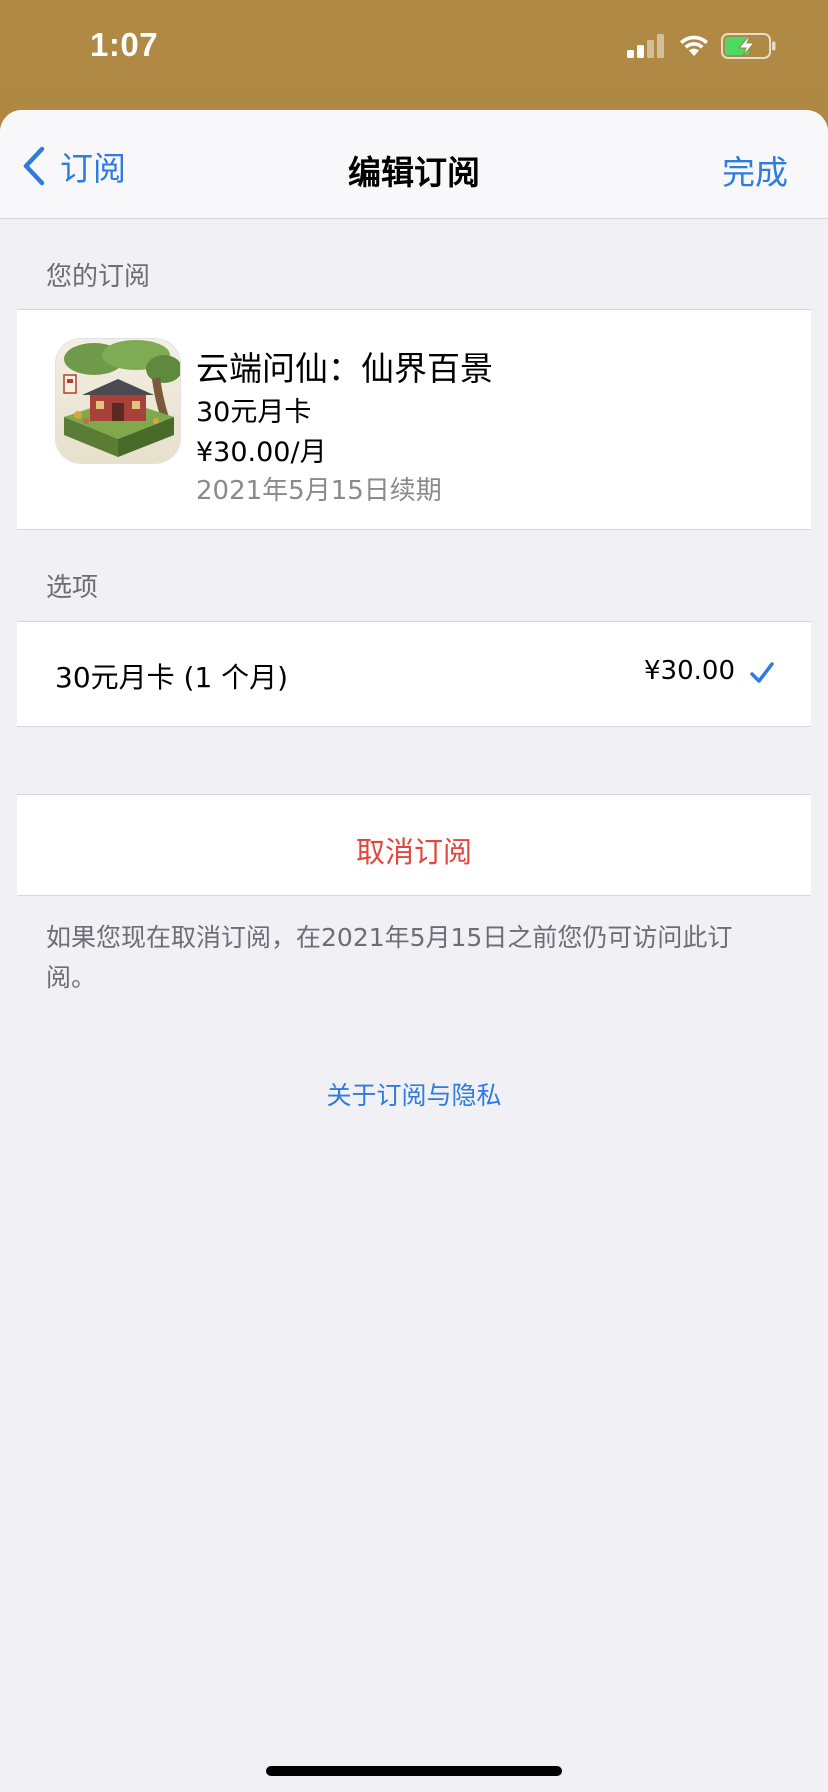  I want to click on cancel-footnote: 如果您现在取消订阅，在2021年5月15日之前您仍可访问此订阅。, so click(389, 957).